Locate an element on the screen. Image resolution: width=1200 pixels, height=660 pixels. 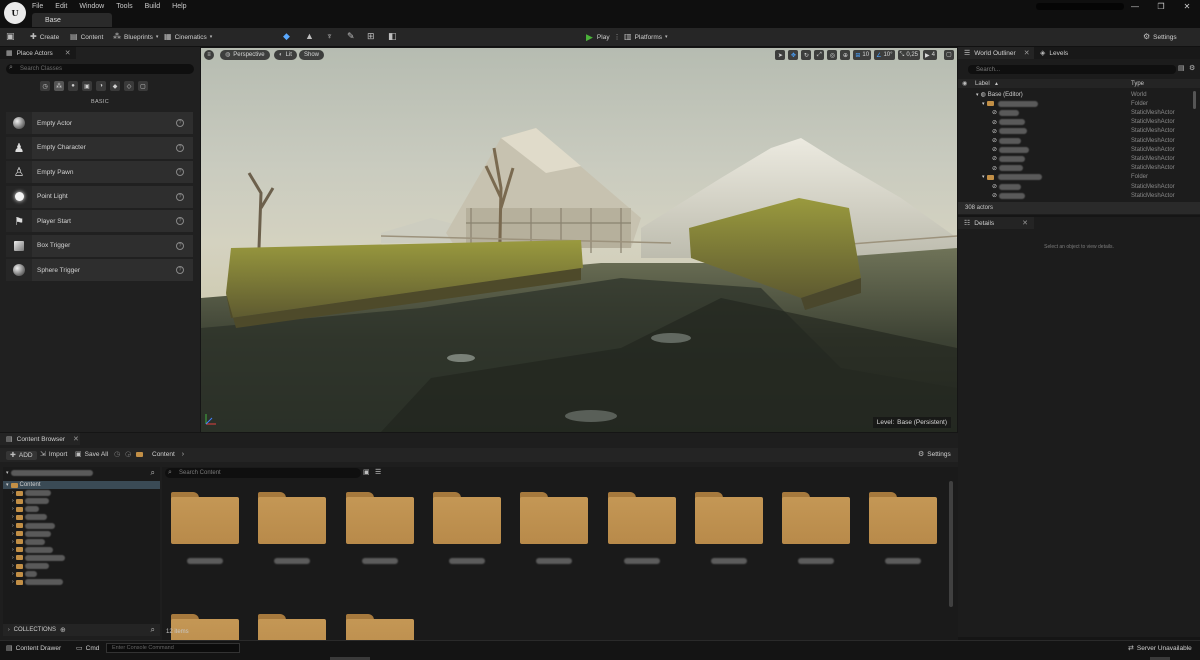
column-type: Type is located at coordinates (1137, 84).